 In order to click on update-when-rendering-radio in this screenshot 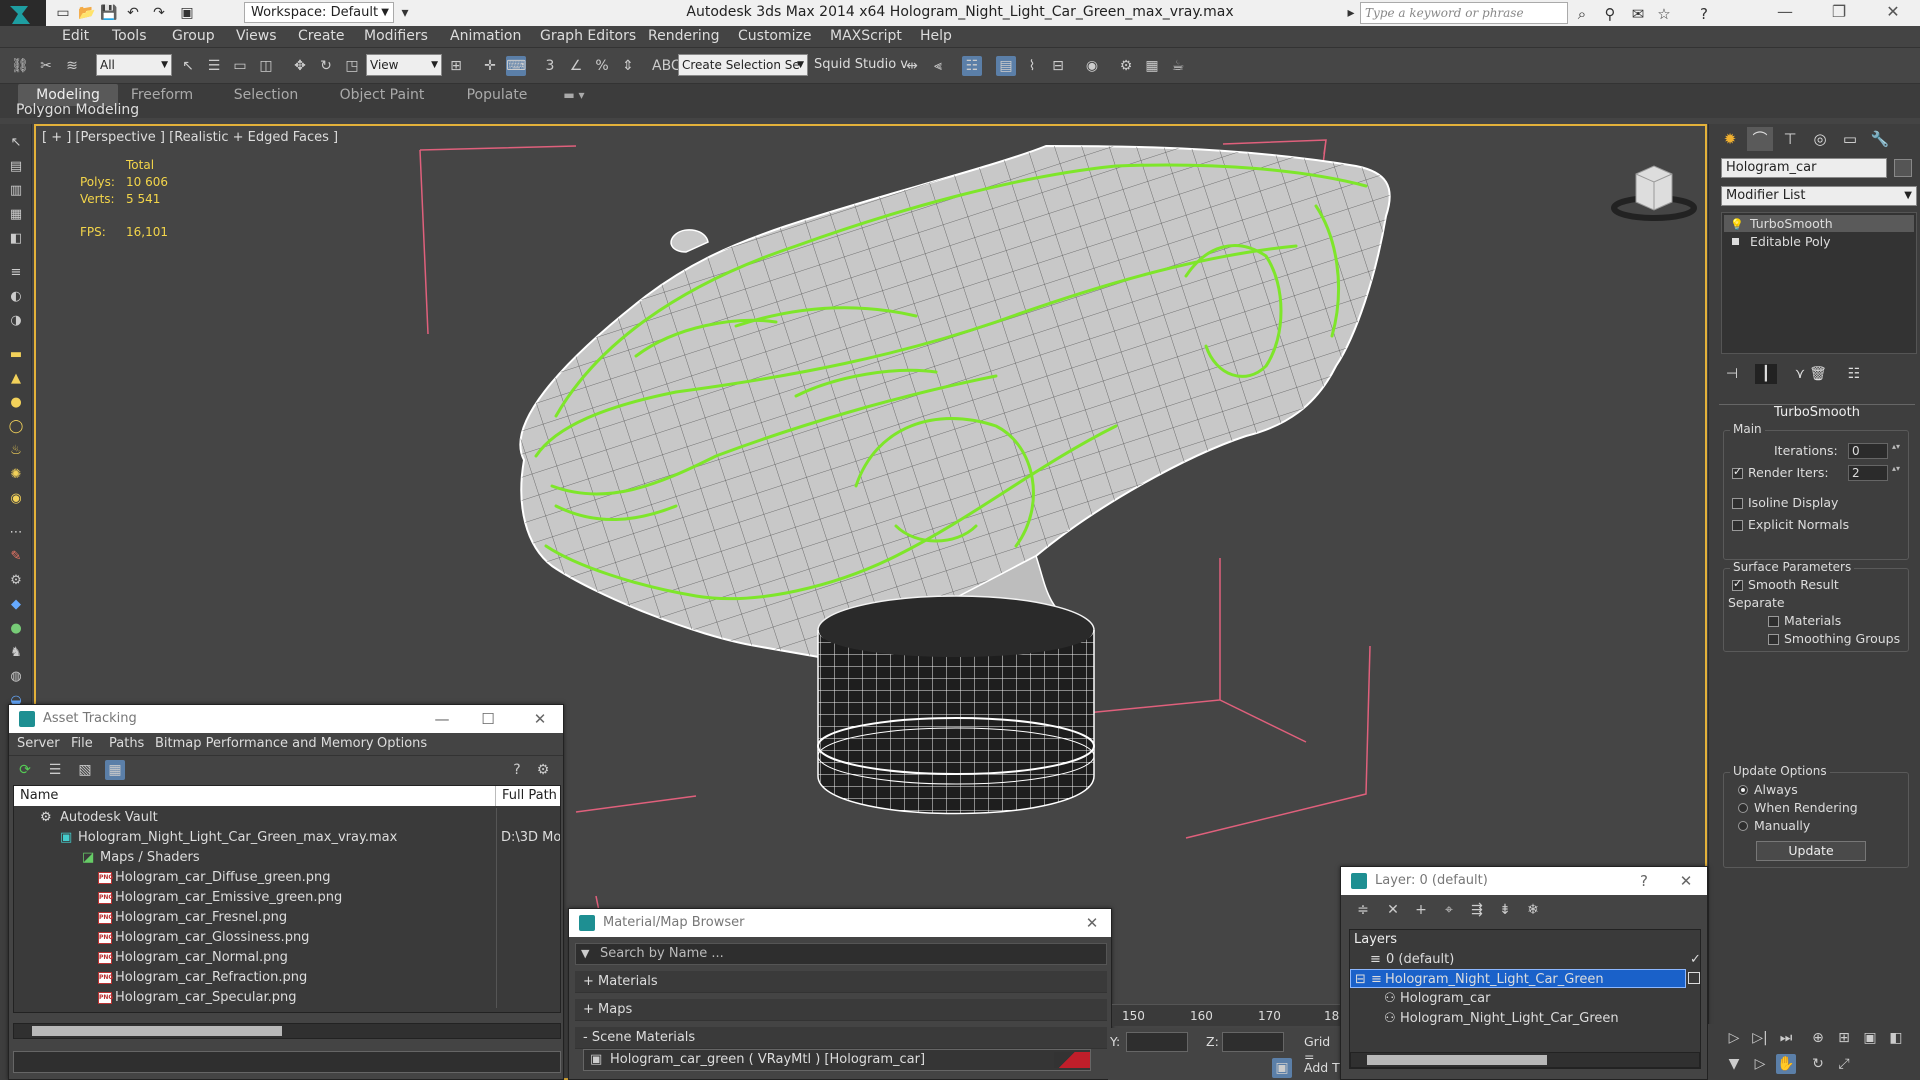, I will do `click(1743, 808)`.